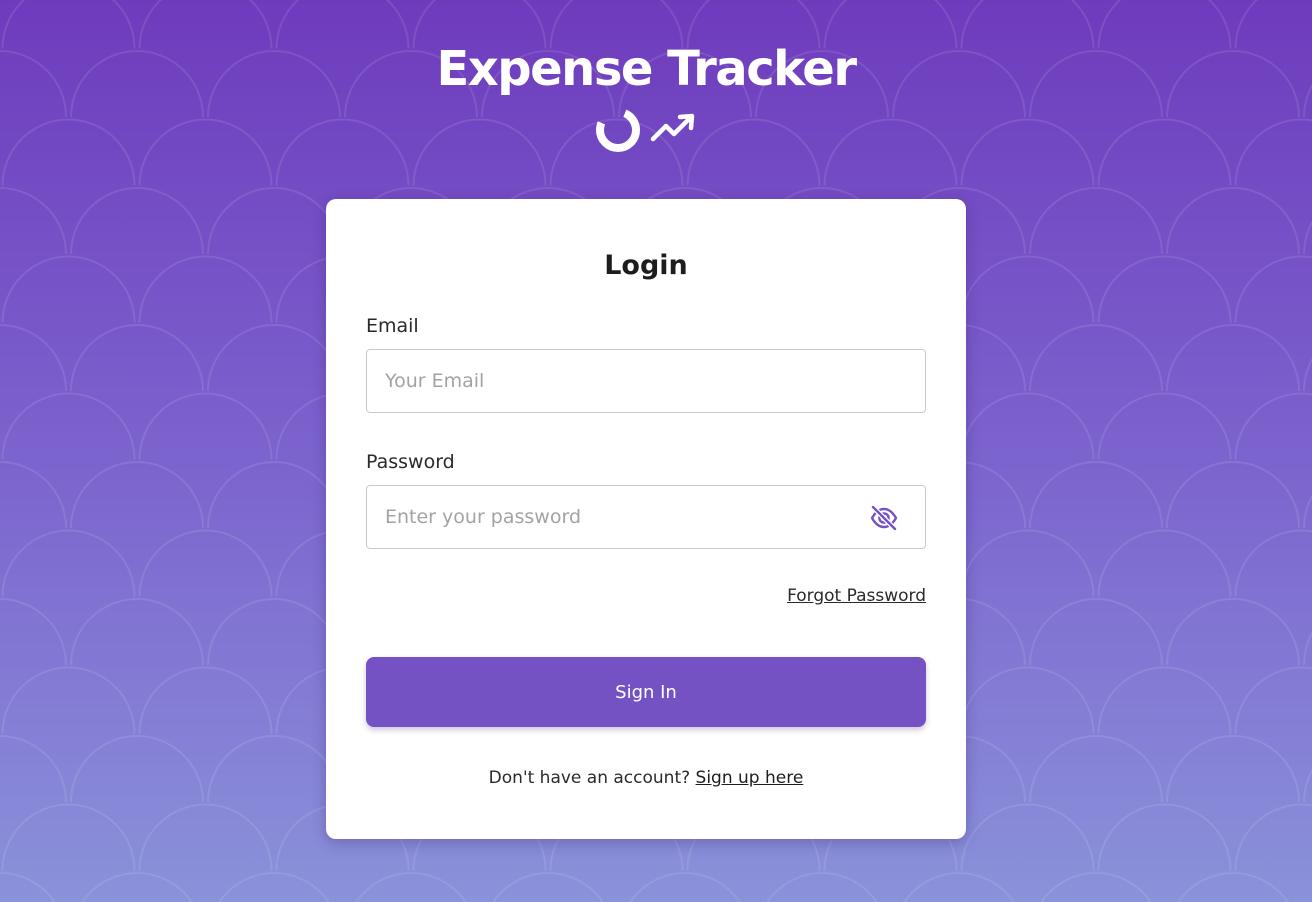  I want to click on email-input, so click(646, 381).